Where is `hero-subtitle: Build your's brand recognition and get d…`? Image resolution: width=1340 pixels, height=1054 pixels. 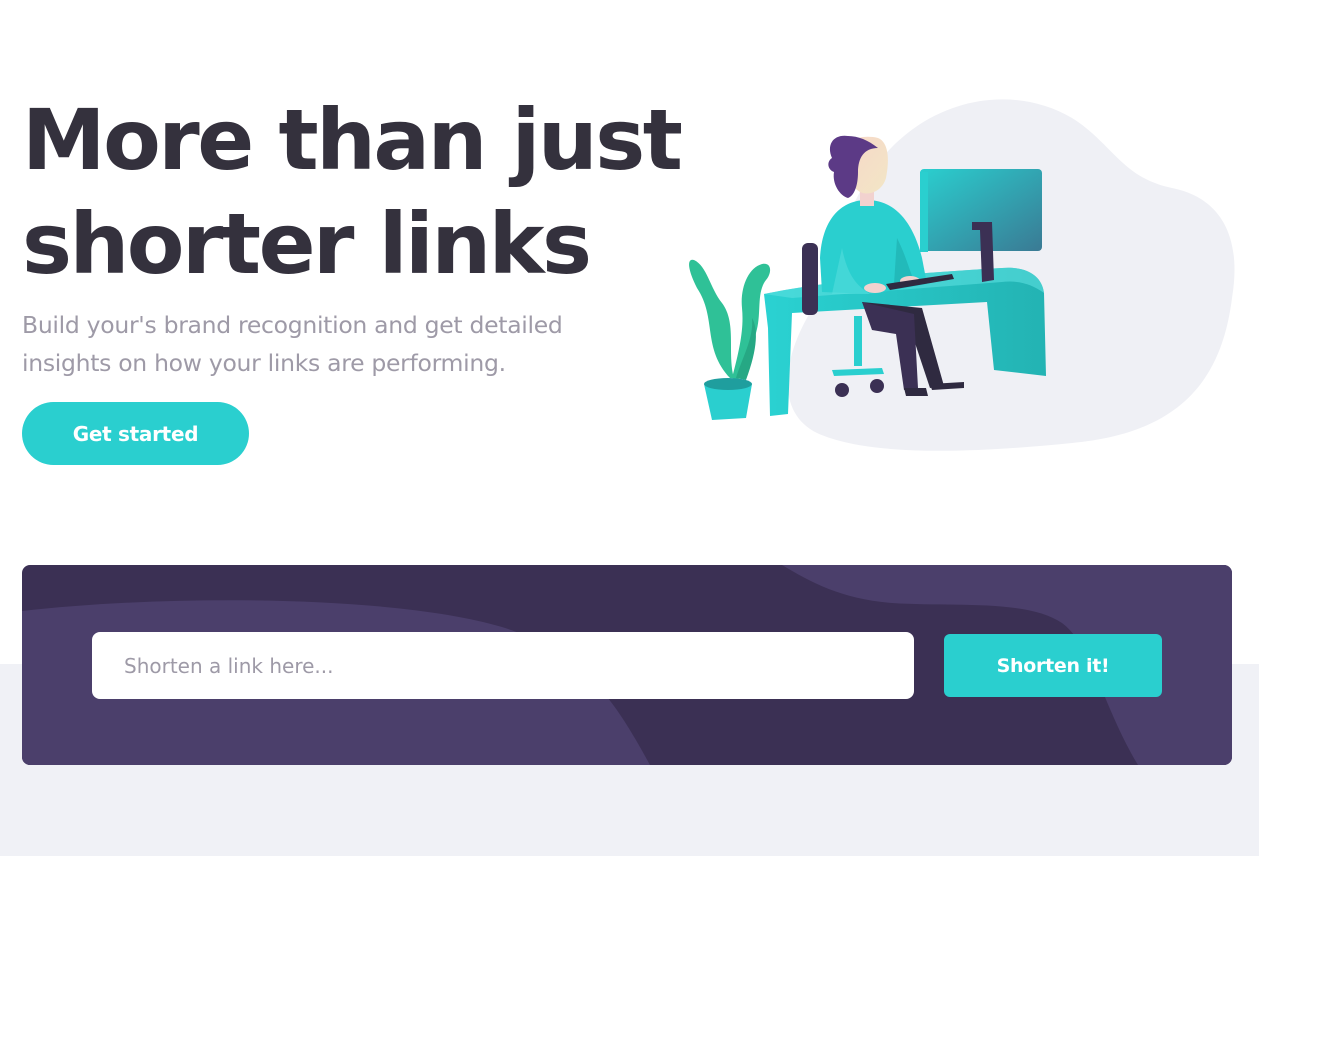 hero-subtitle: Build your's brand recognition and get d… is located at coordinates (292, 344).